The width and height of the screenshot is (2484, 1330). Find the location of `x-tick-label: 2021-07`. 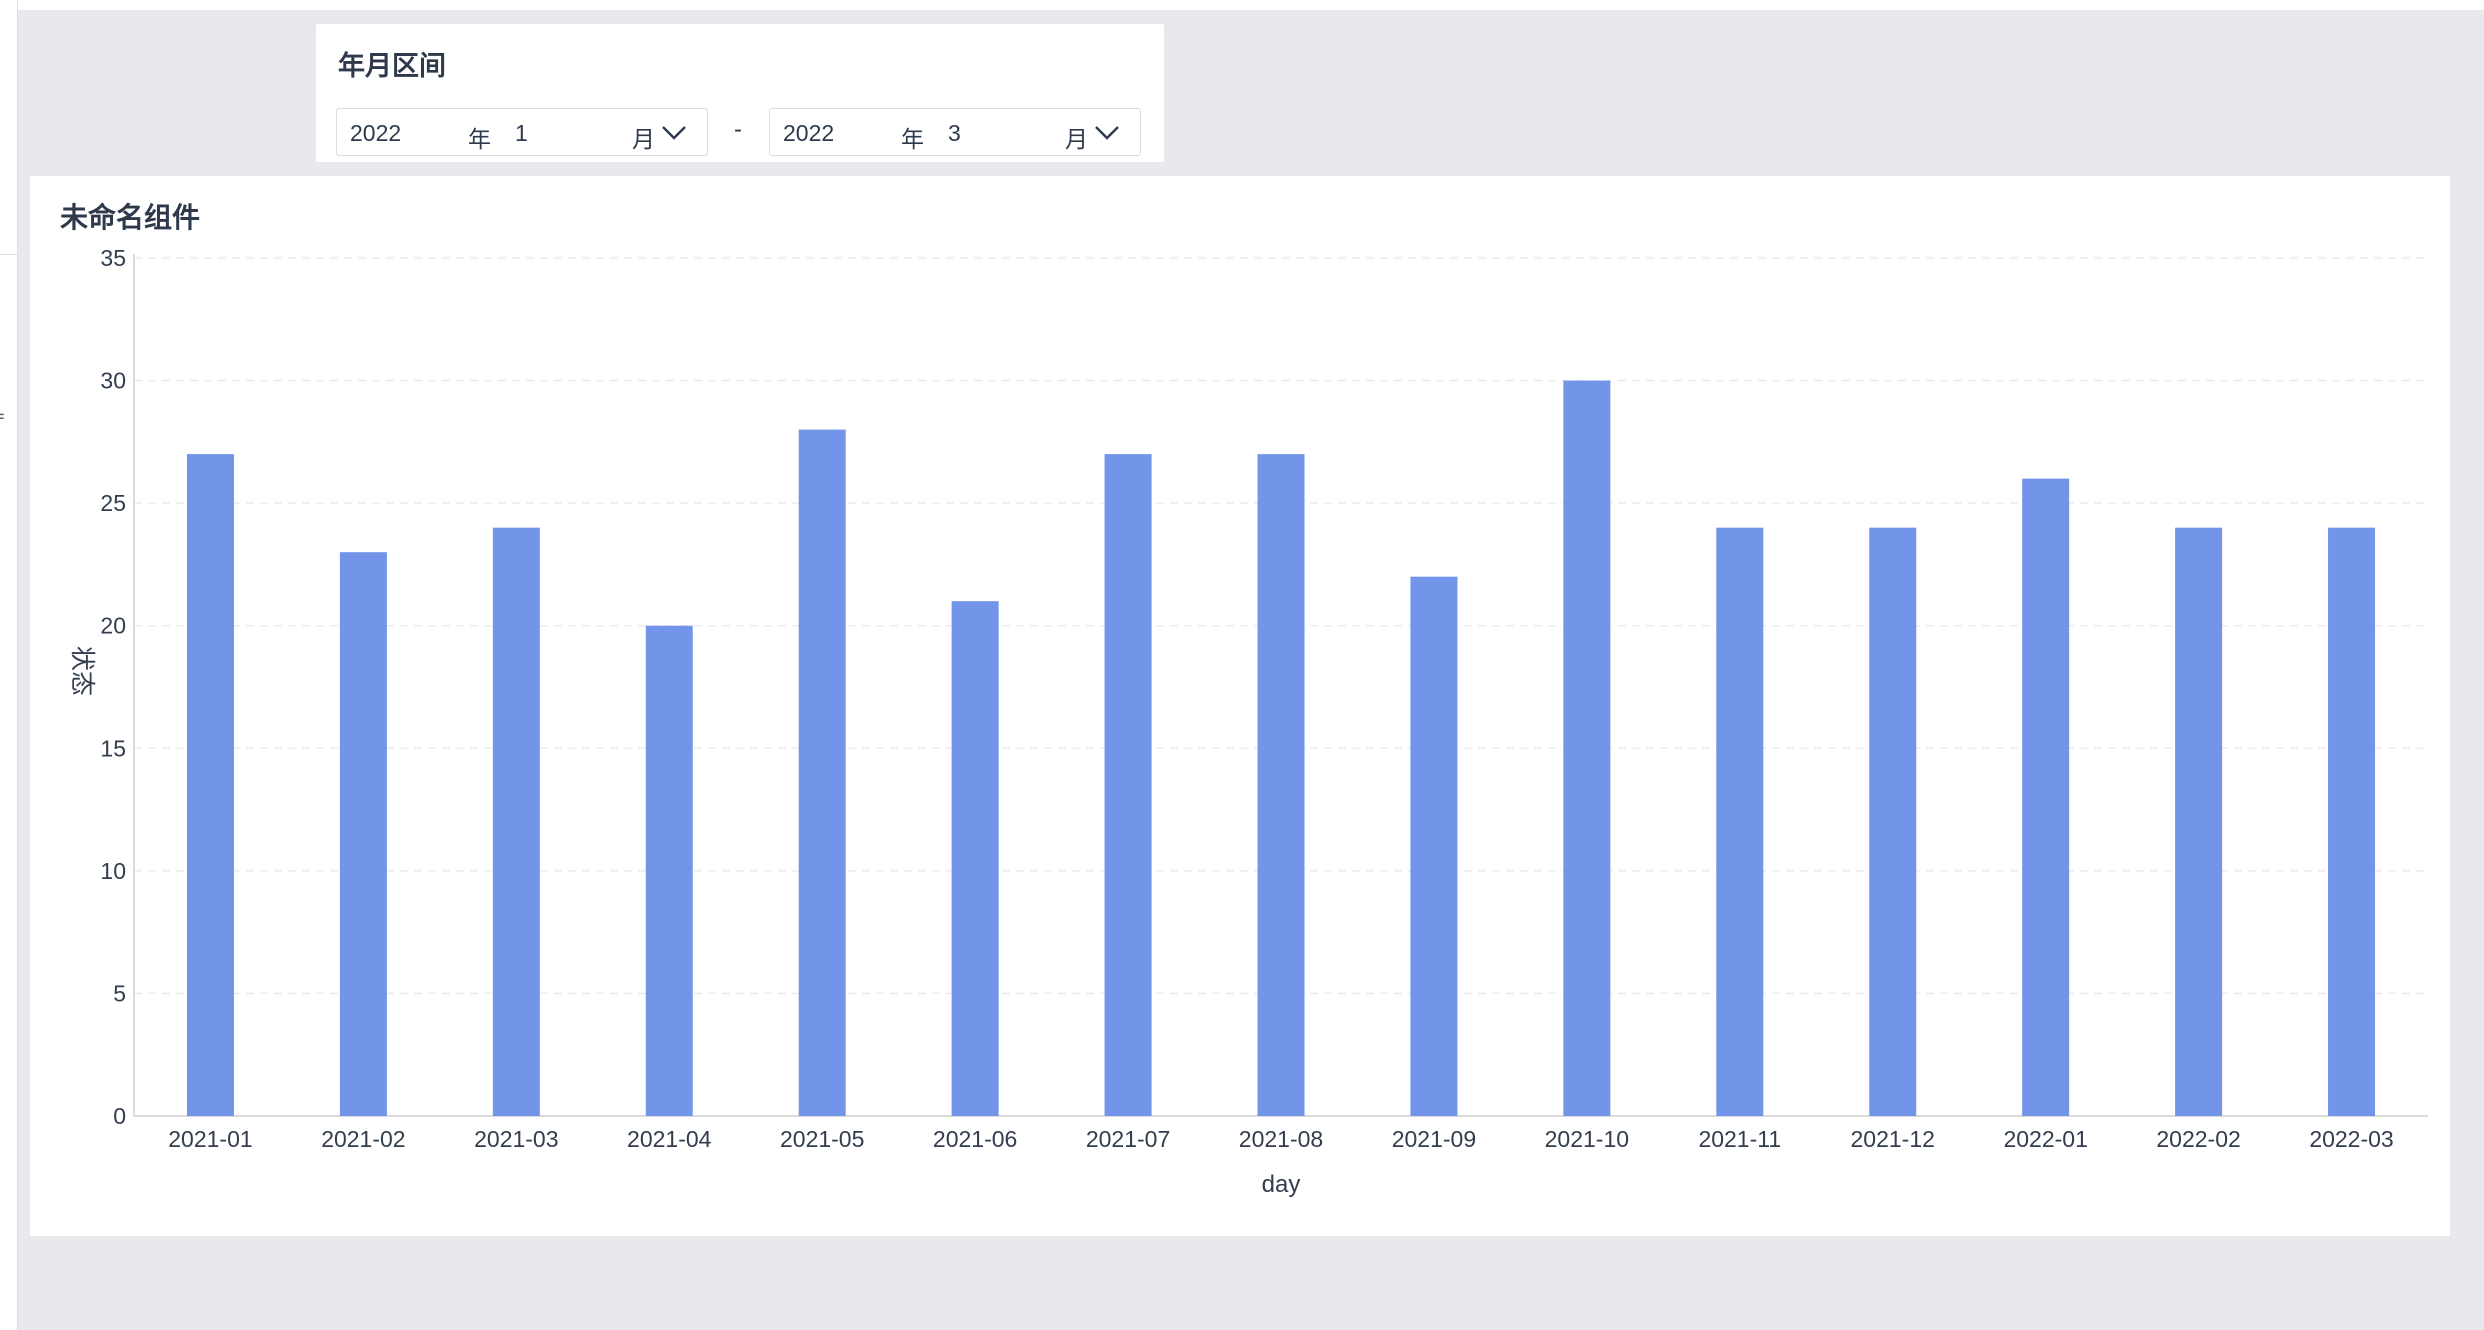

x-tick-label: 2021-07 is located at coordinates (1128, 1139).